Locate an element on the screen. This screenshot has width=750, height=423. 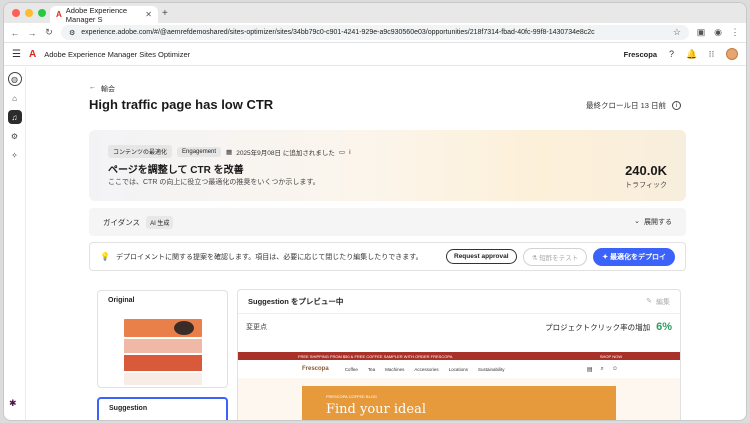
home-icon: ⌂ is located at coordinates (15, 98).